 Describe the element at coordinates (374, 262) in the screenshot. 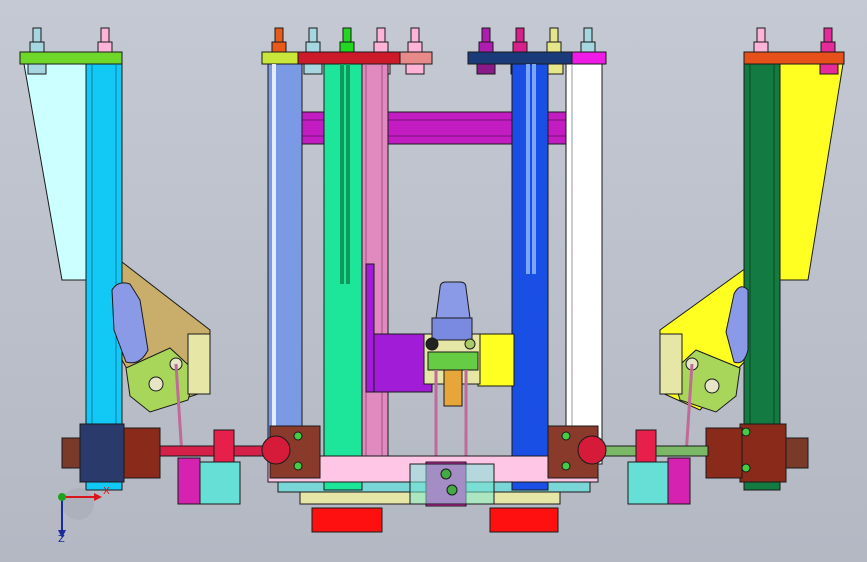

I see `pink-frame-column` at that location.